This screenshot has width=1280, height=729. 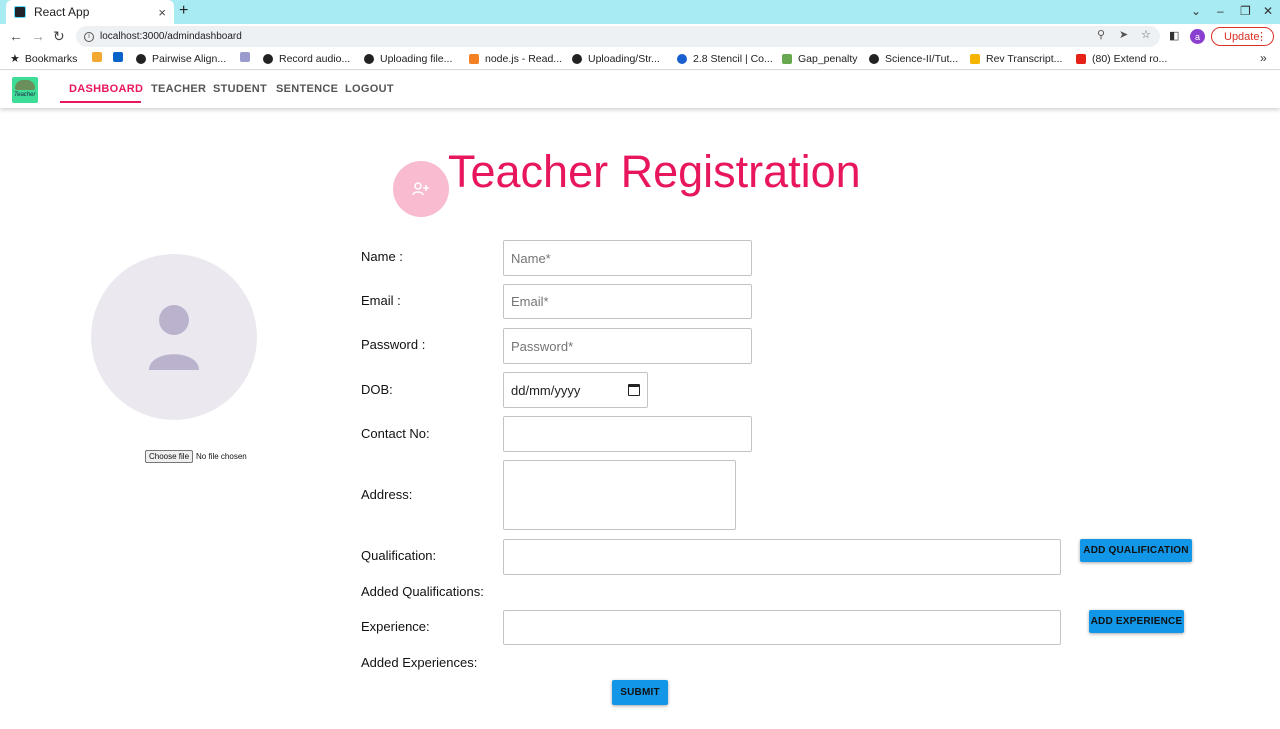 I want to click on dob-input: dd/mm/yyyy, so click(x=575, y=390).